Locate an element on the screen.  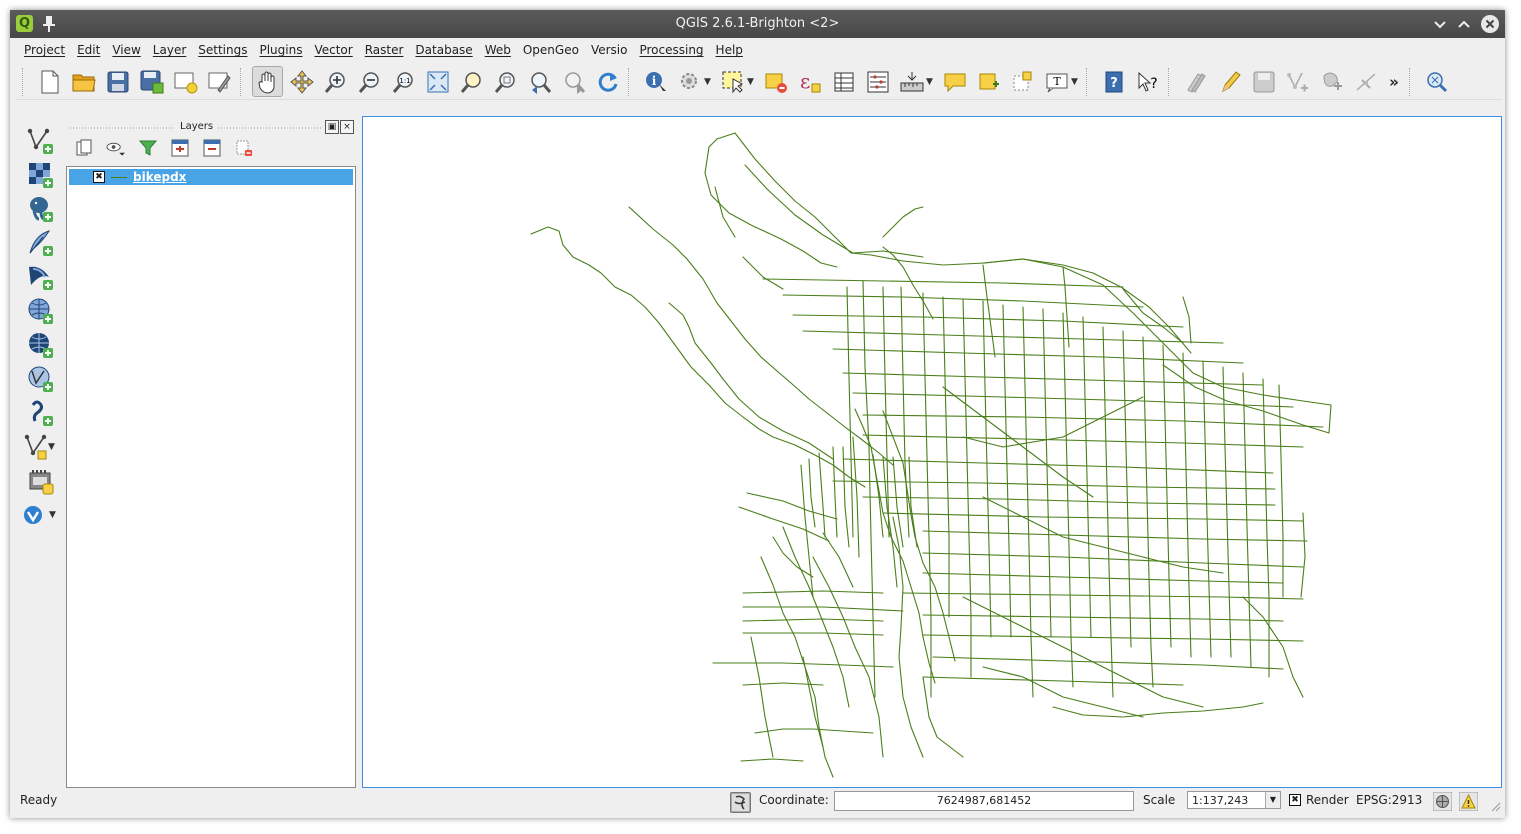
layer-tree: ✖ bikepdx is located at coordinates (211, 477).